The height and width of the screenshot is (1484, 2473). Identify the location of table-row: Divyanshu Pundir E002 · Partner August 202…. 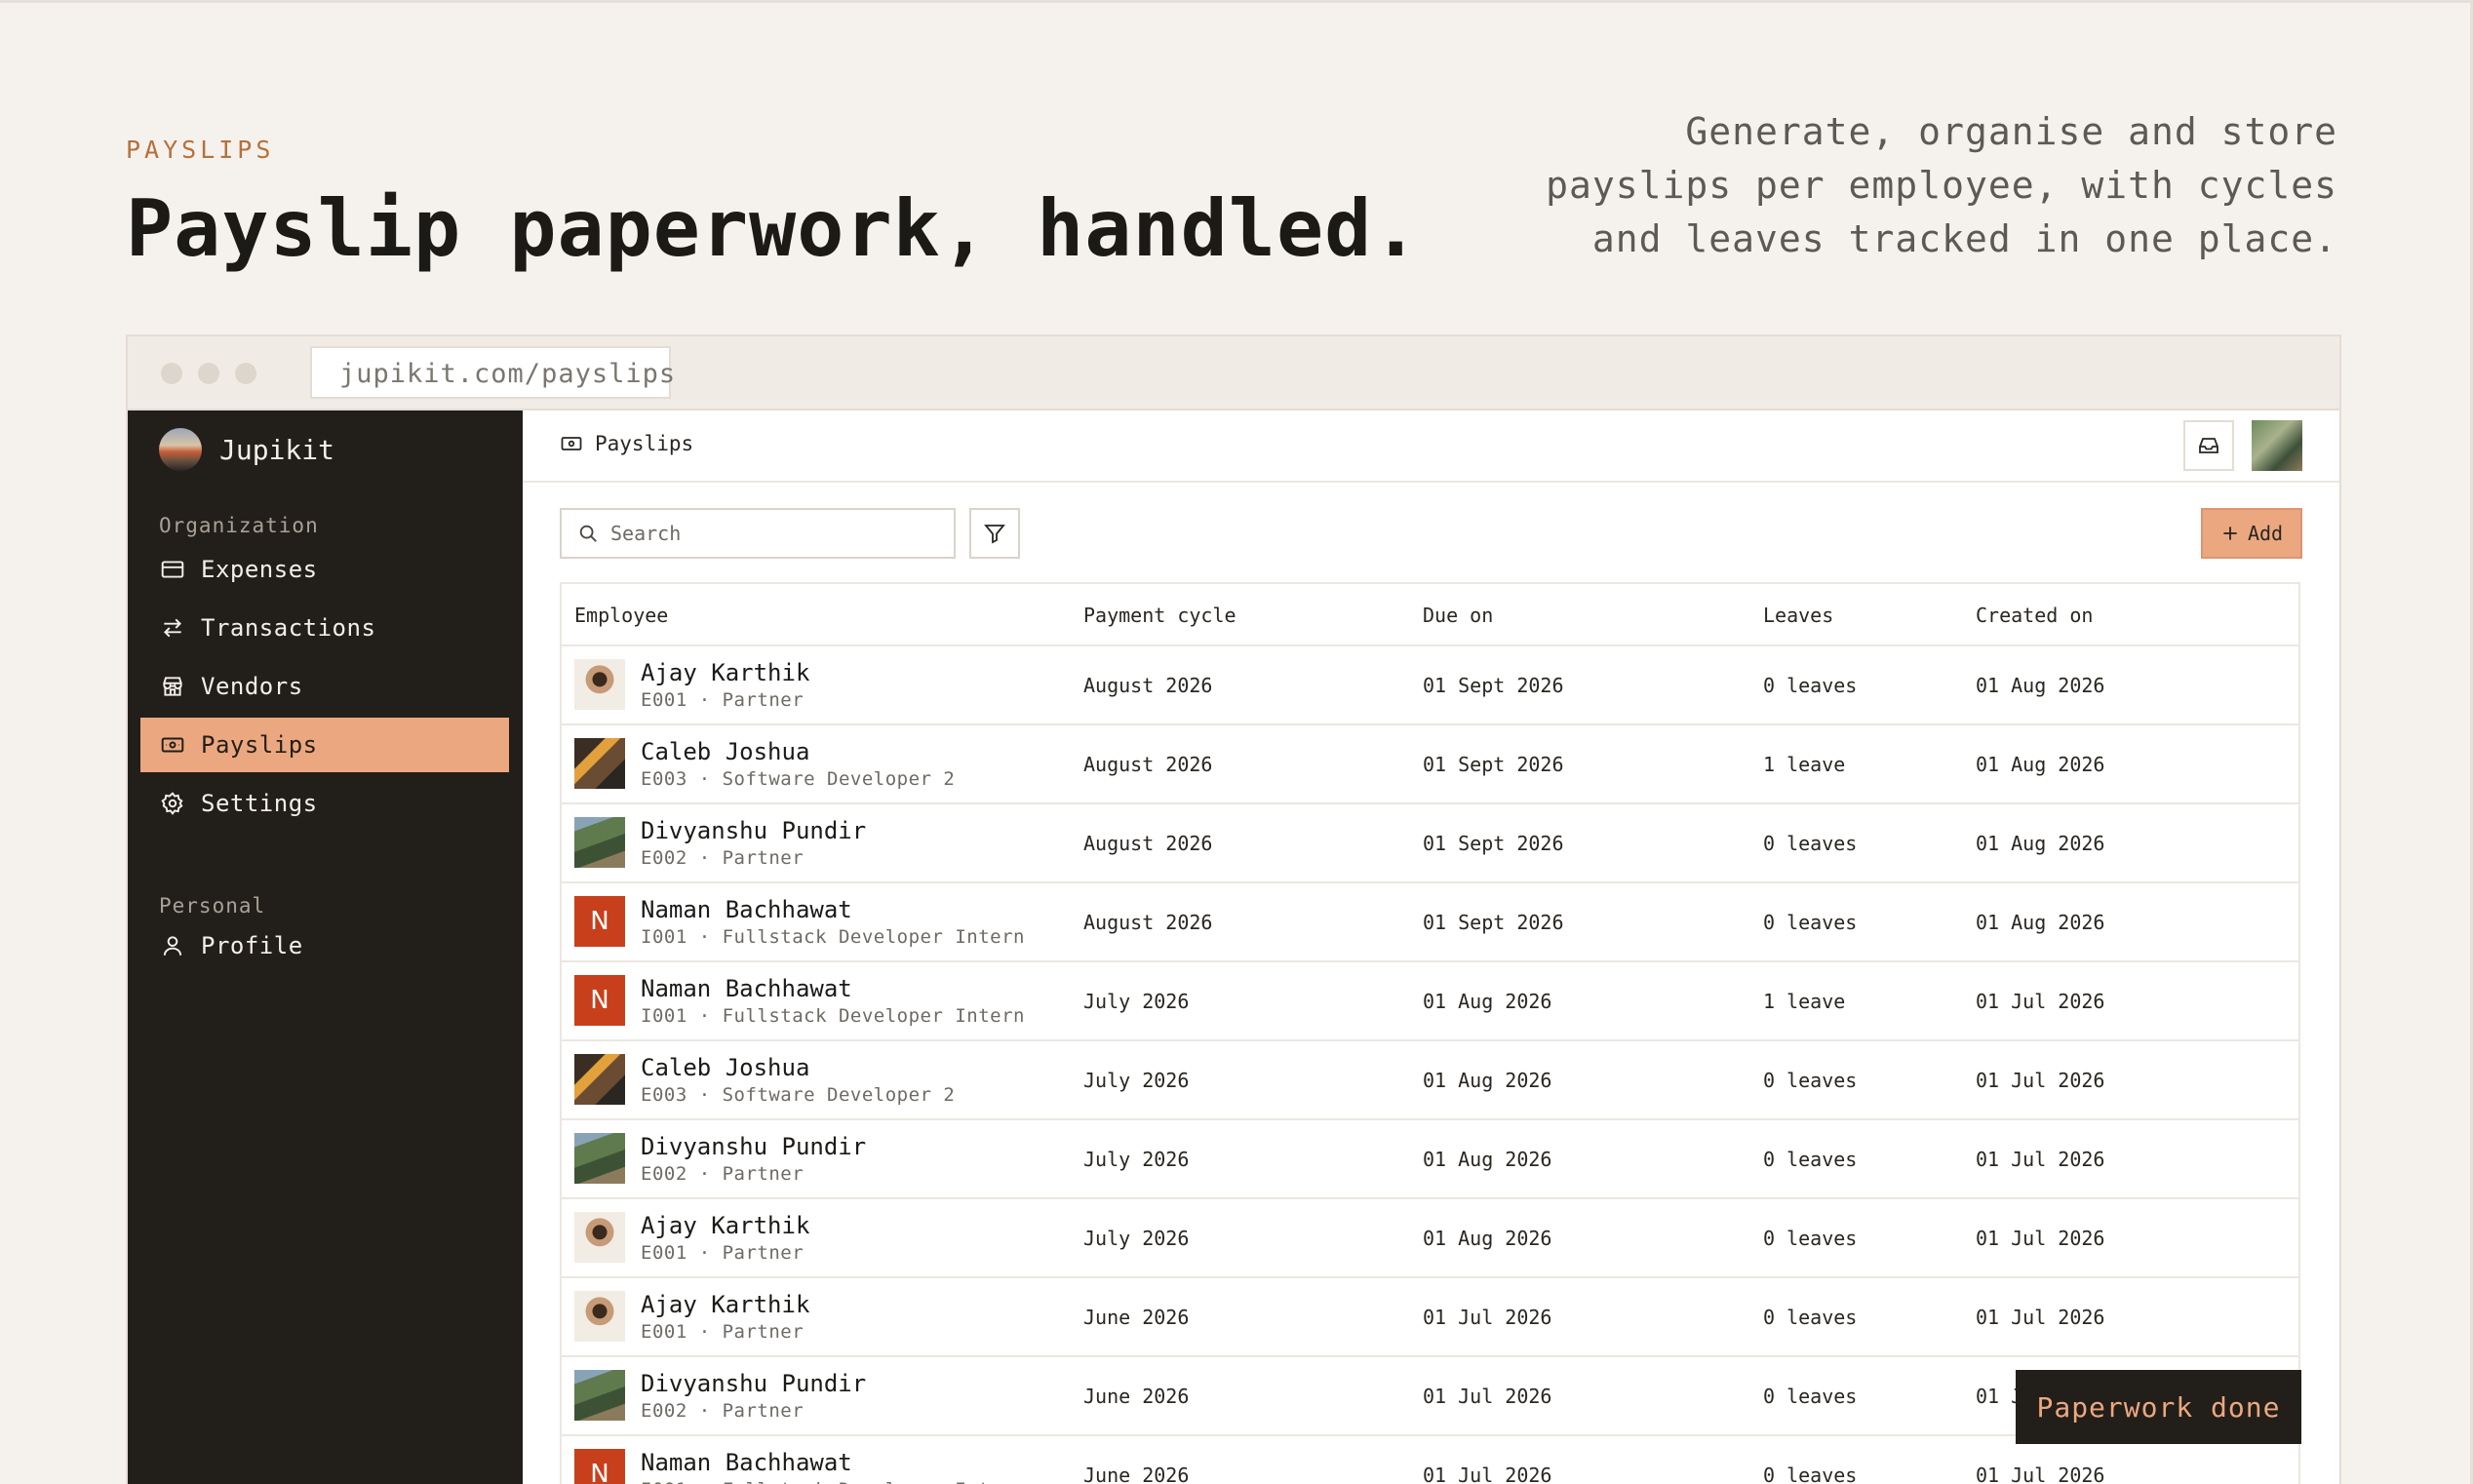
(1430, 843).